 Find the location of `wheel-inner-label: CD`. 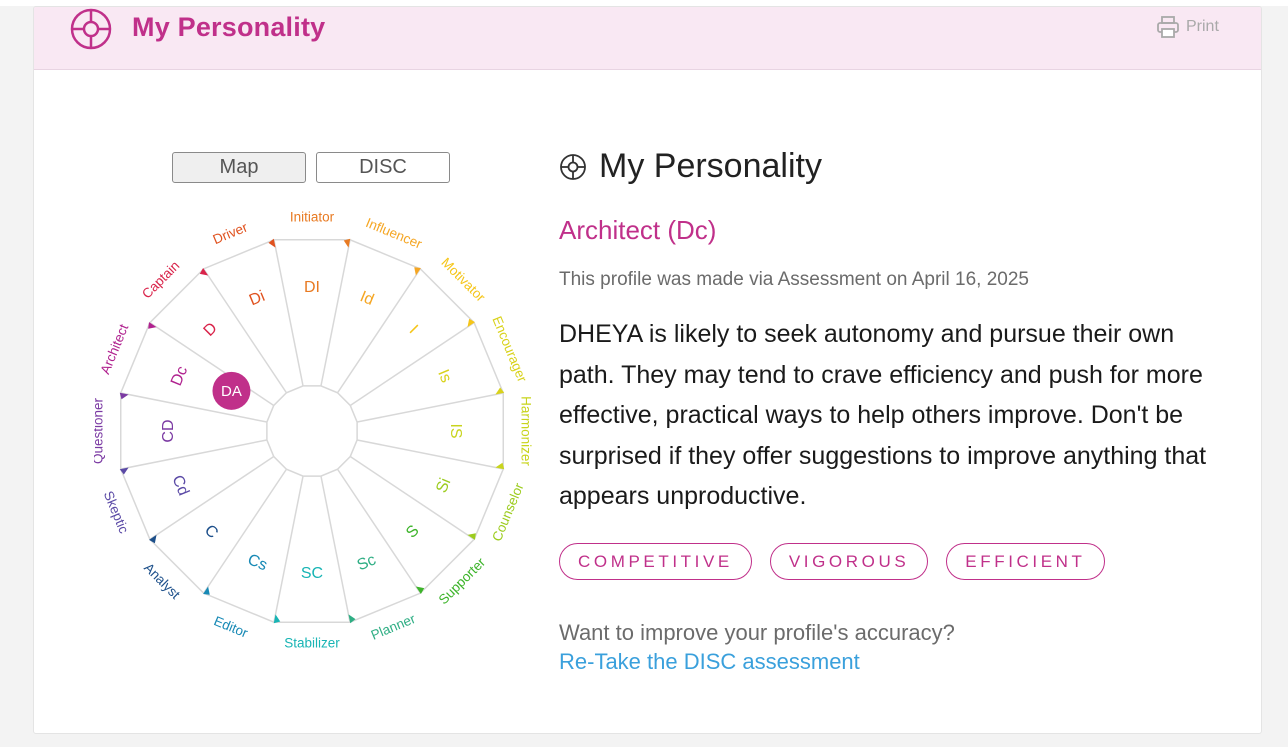

wheel-inner-label: CD is located at coordinates (168, 430).